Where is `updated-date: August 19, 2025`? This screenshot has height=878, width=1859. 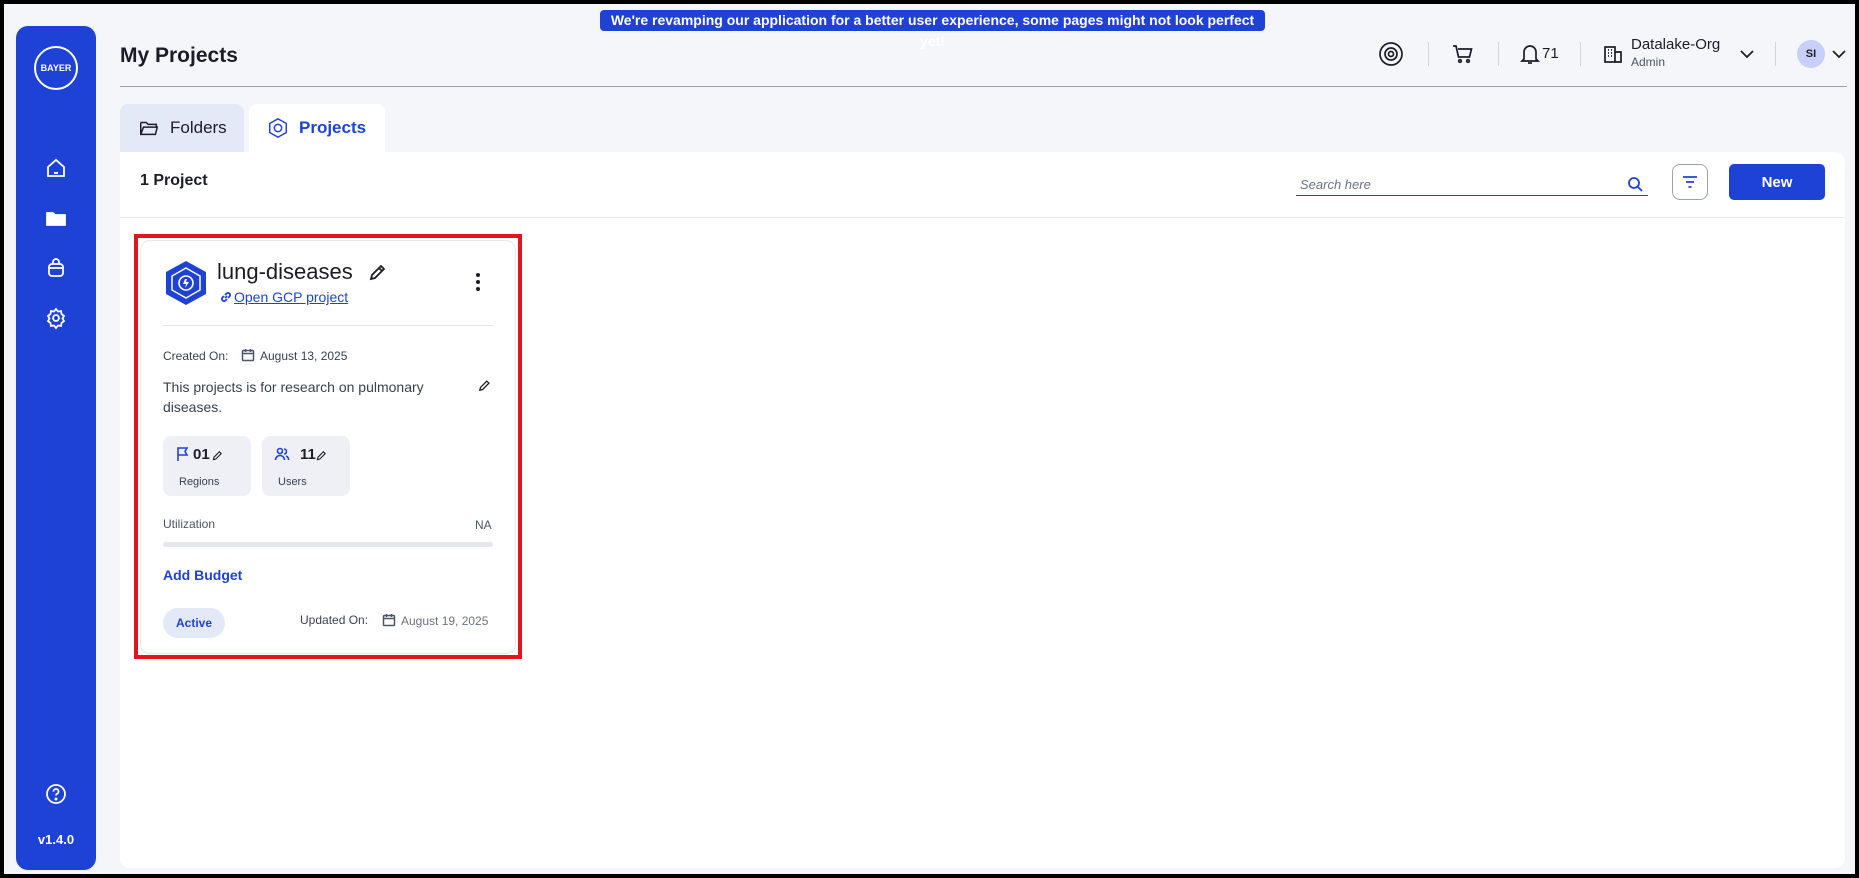 updated-date: August 19, 2025 is located at coordinates (445, 621).